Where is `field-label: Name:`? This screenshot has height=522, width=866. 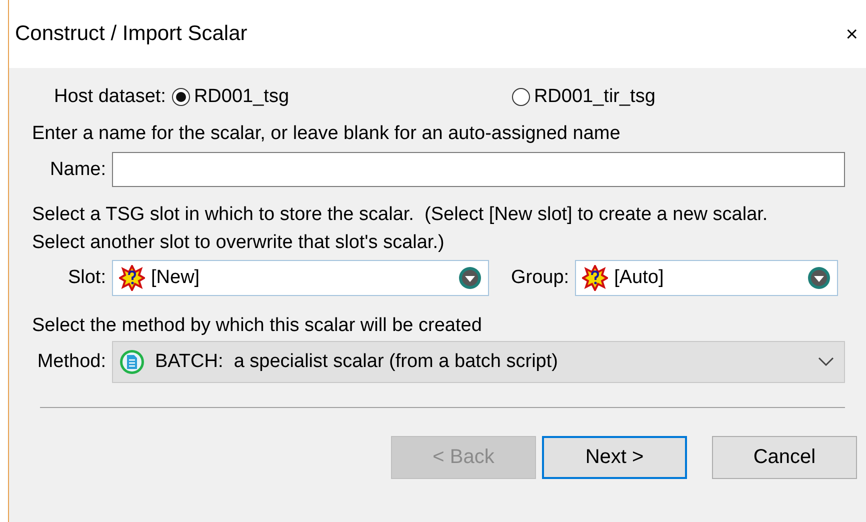 field-label: Name: is located at coordinates (78, 169).